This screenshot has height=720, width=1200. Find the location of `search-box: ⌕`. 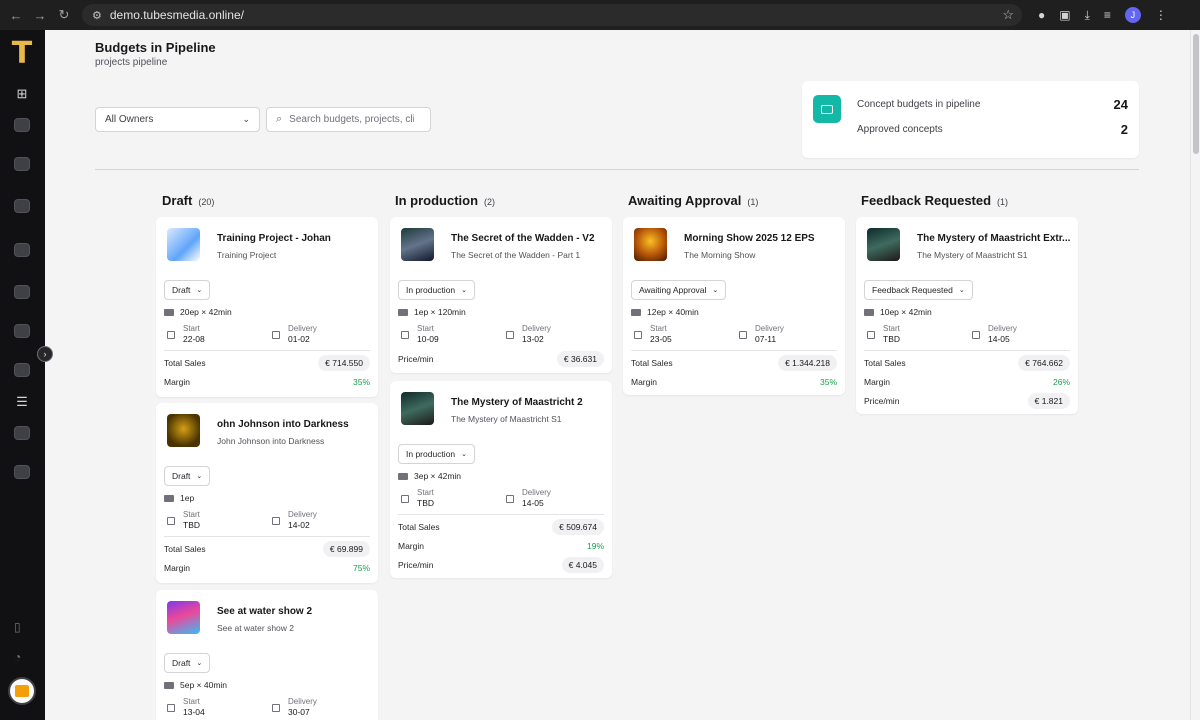

search-box: ⌕ is located at coordinates (348, 119).